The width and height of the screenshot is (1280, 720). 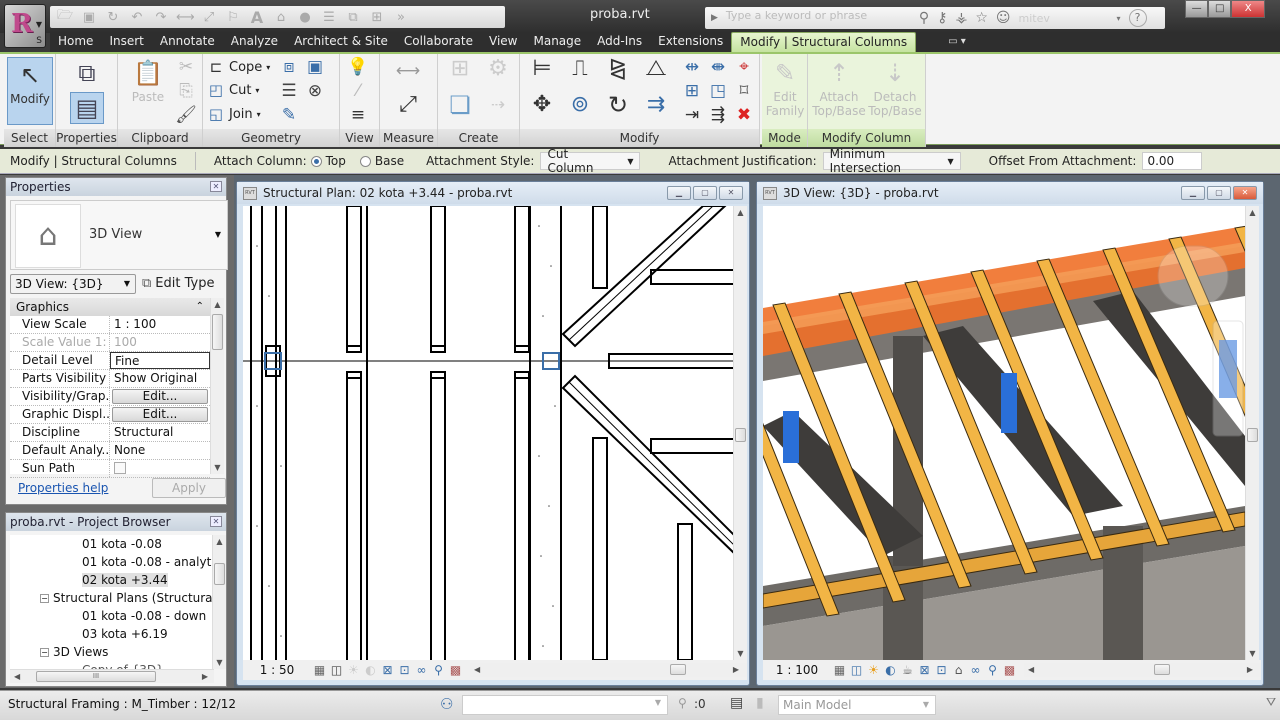 I want to click on ribbon-minimize-toggle: ▭ ▾, so click(x=957, y=42).